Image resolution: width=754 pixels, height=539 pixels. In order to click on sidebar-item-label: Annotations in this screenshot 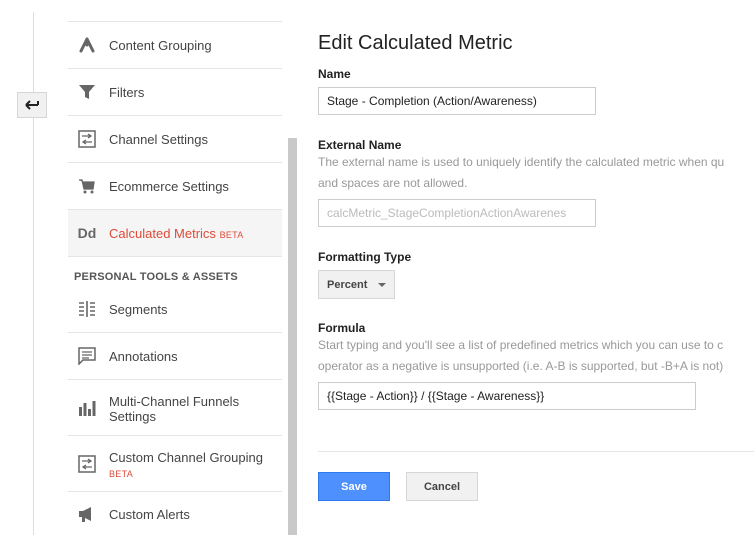, I will do `click(143, 356)`.